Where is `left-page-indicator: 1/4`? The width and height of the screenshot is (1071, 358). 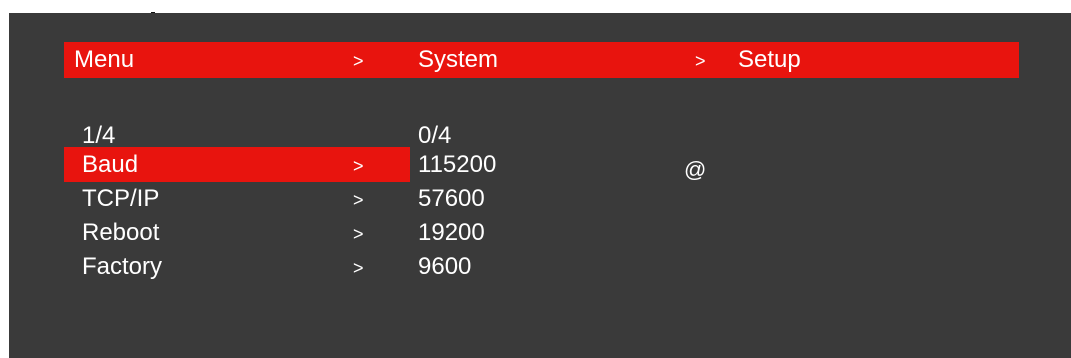 left-page-indicator: 1/4 is located at coordinates (99, 135).